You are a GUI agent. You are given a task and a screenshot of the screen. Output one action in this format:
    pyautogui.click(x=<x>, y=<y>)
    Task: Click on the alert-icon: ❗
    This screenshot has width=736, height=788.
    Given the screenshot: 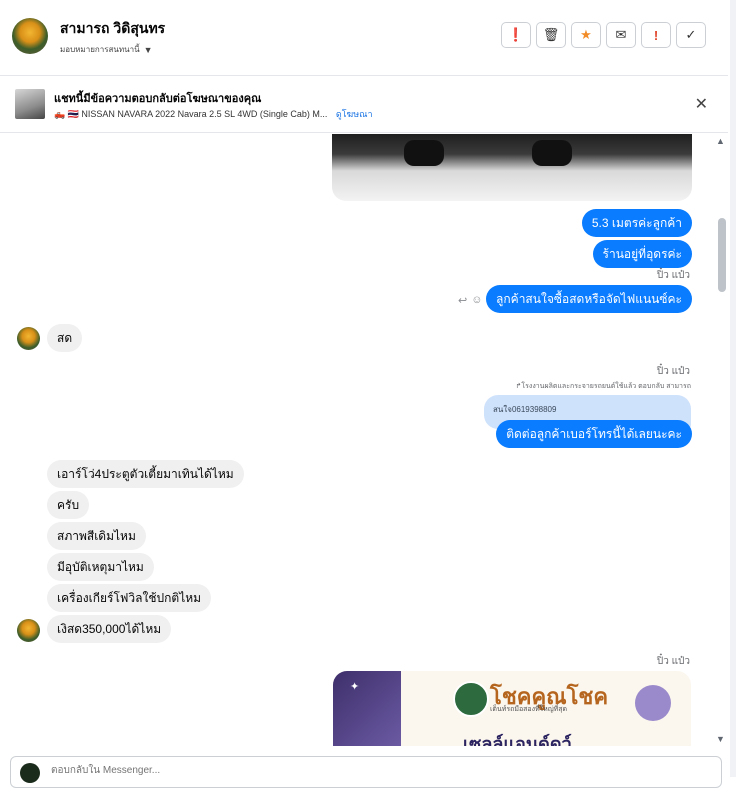 What is the action you would take?
    pyautogui.click(x=516, y=34)
    